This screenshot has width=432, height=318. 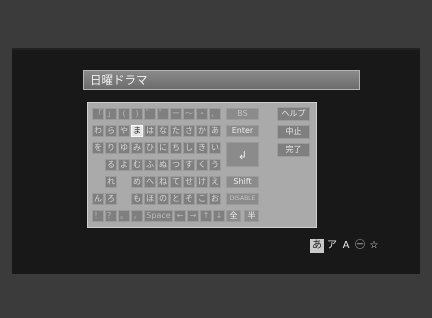 I want to click on key: ゜, so click(x=163, y=114).